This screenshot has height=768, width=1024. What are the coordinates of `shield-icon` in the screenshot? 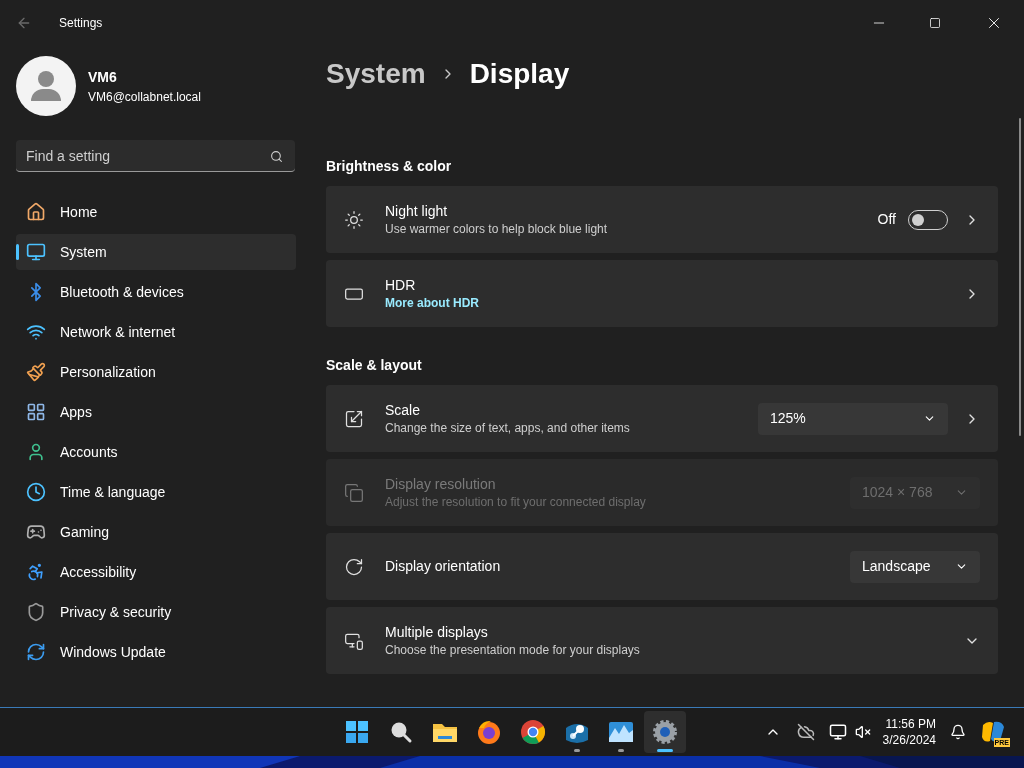 It's located at (36, 612).